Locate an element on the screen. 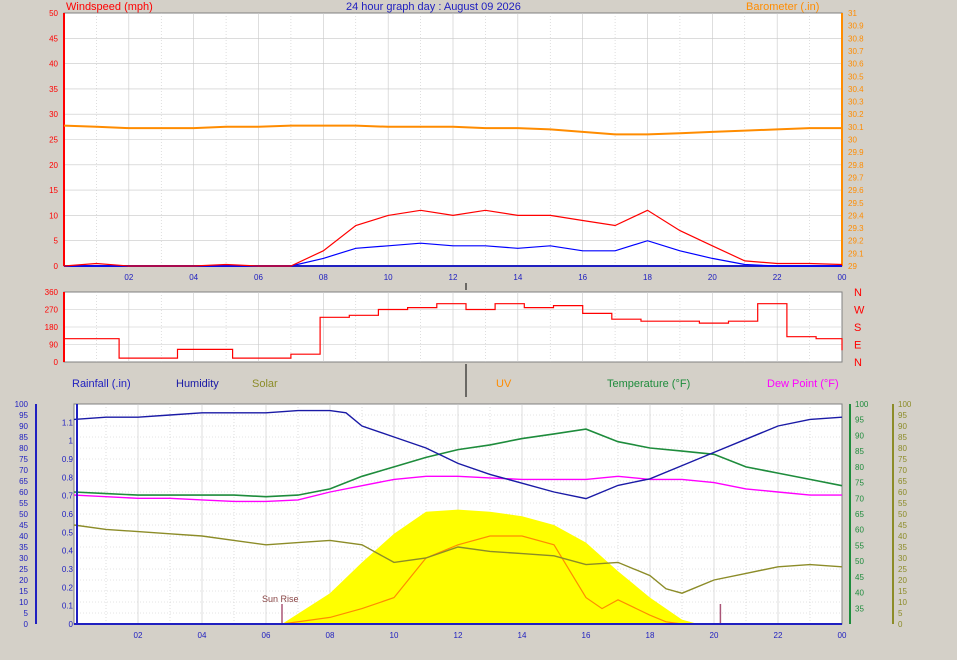 The height and width of the screenshot is (660, 957). barometer-tick-label: 30.2 is located at coordinates (856, 114).